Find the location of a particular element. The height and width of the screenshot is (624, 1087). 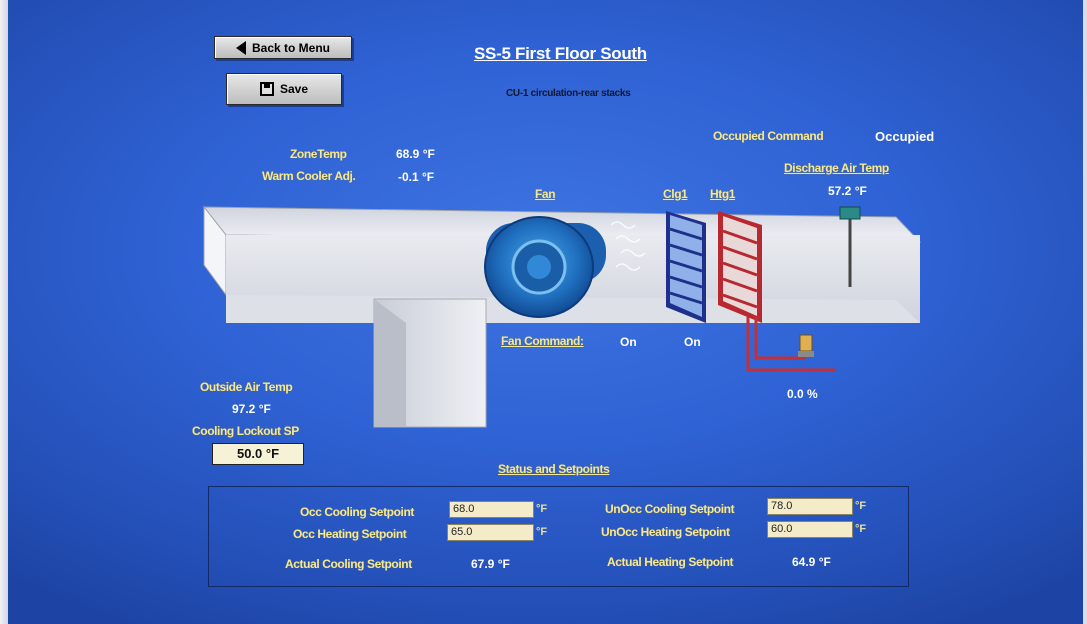

occupied-command-label: Occupied Command is located at coordinates (768, 136).